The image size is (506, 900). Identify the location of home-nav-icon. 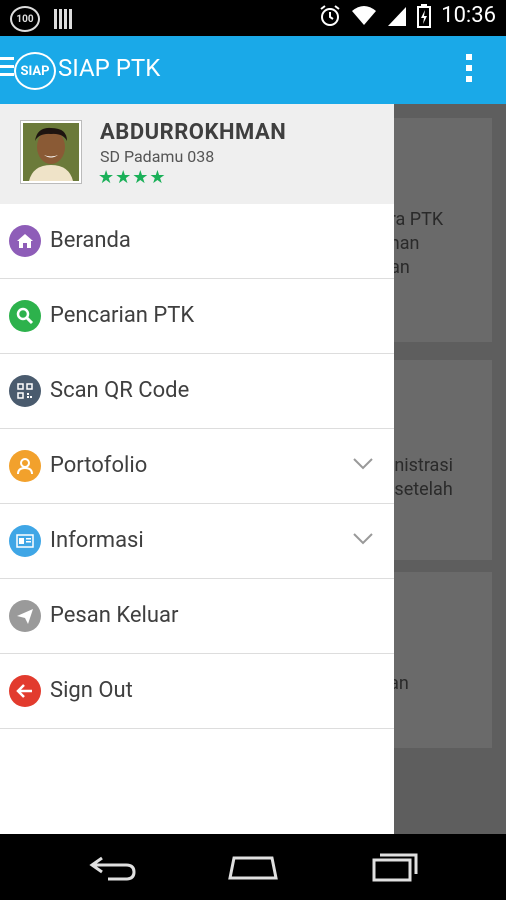
(253, 867).